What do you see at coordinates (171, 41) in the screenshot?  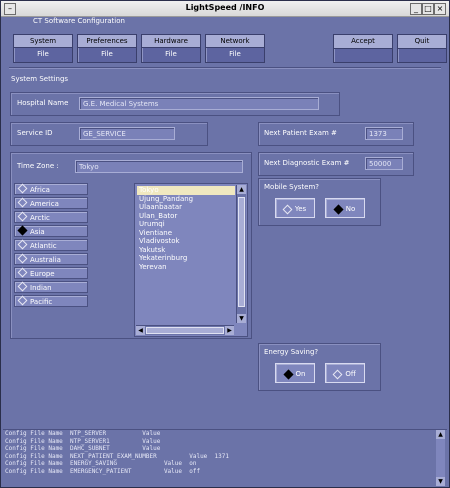 I see `hardware-button-label: Hardware` at bounding box center [171, 41].